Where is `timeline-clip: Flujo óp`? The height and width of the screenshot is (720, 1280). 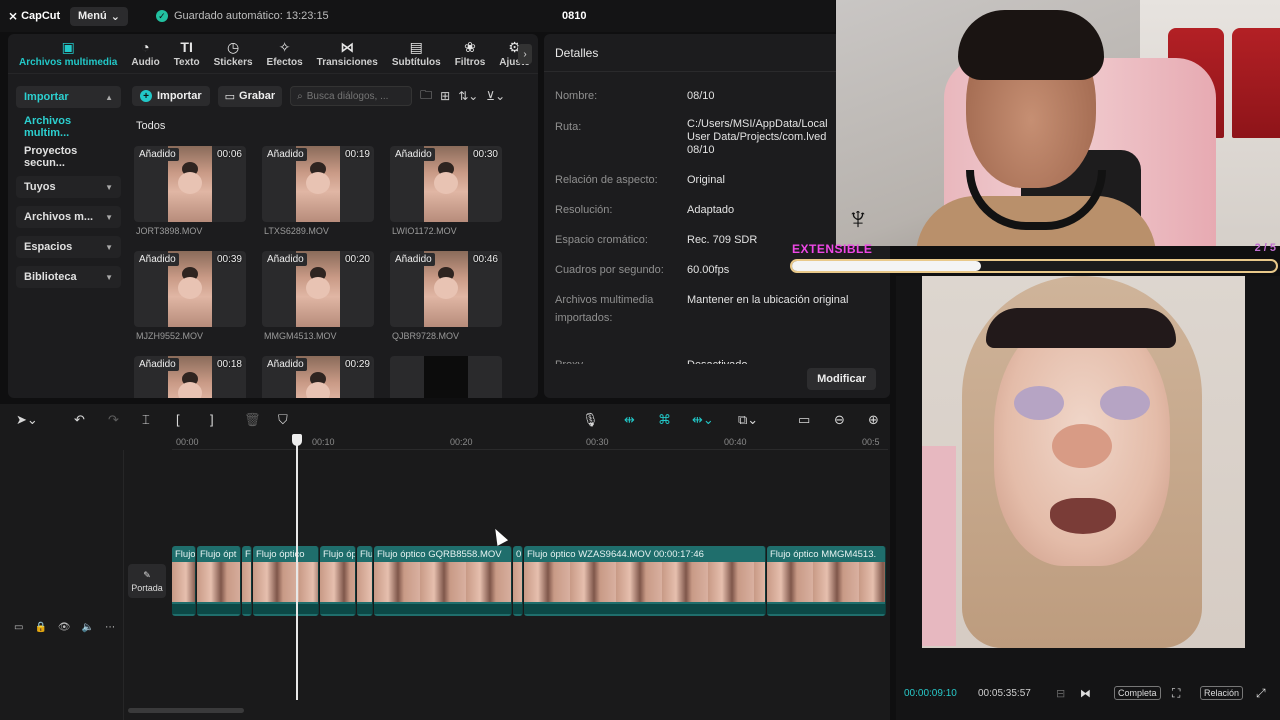
timeline-clip: Flujo óp is located at coordinates (338, 581).